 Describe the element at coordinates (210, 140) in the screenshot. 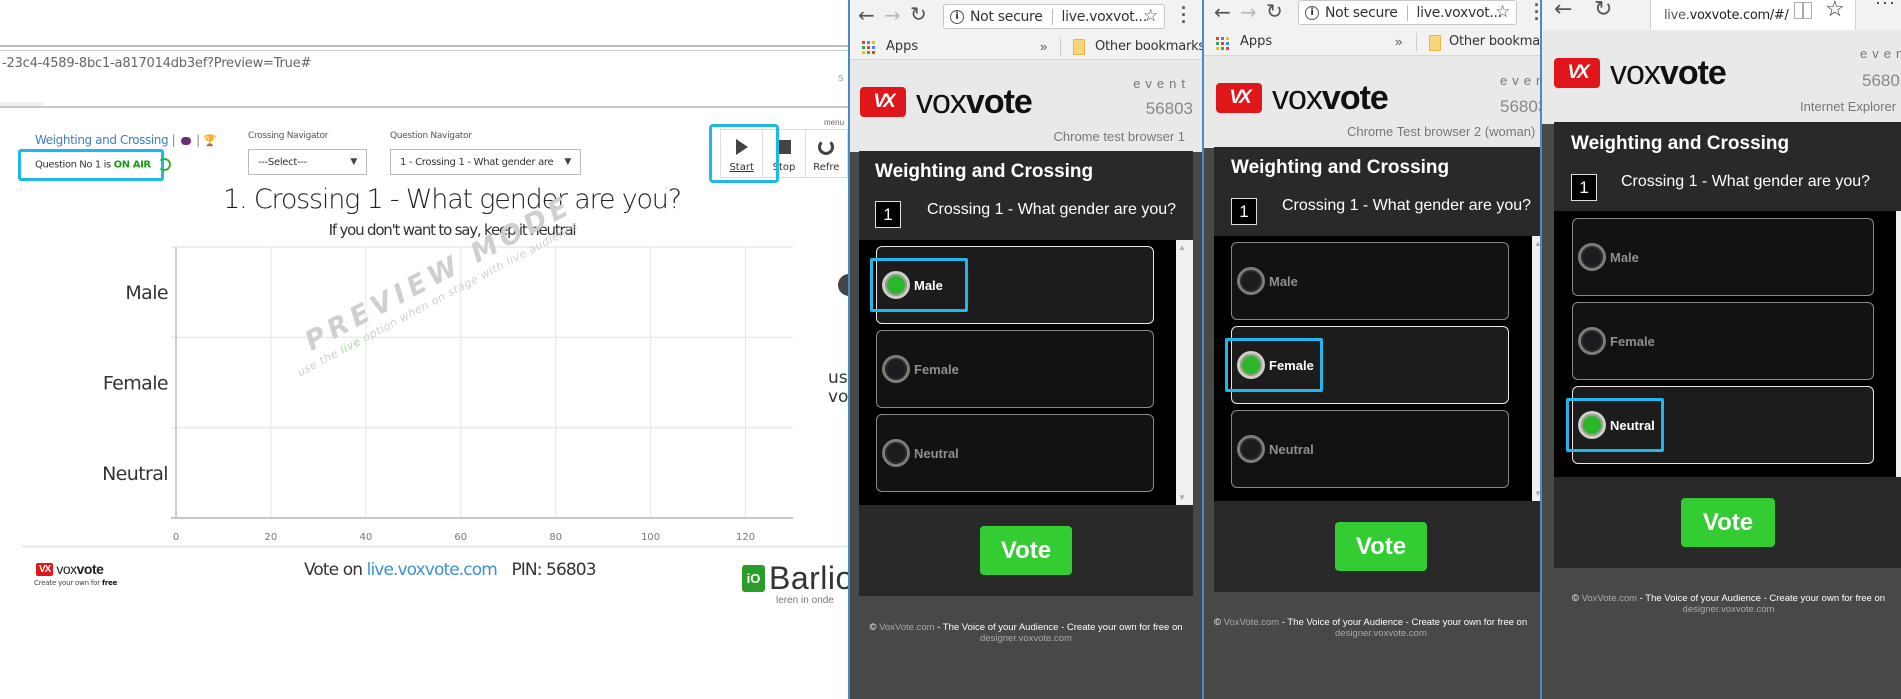

I see `trophy-icon: 🏆` at that location.